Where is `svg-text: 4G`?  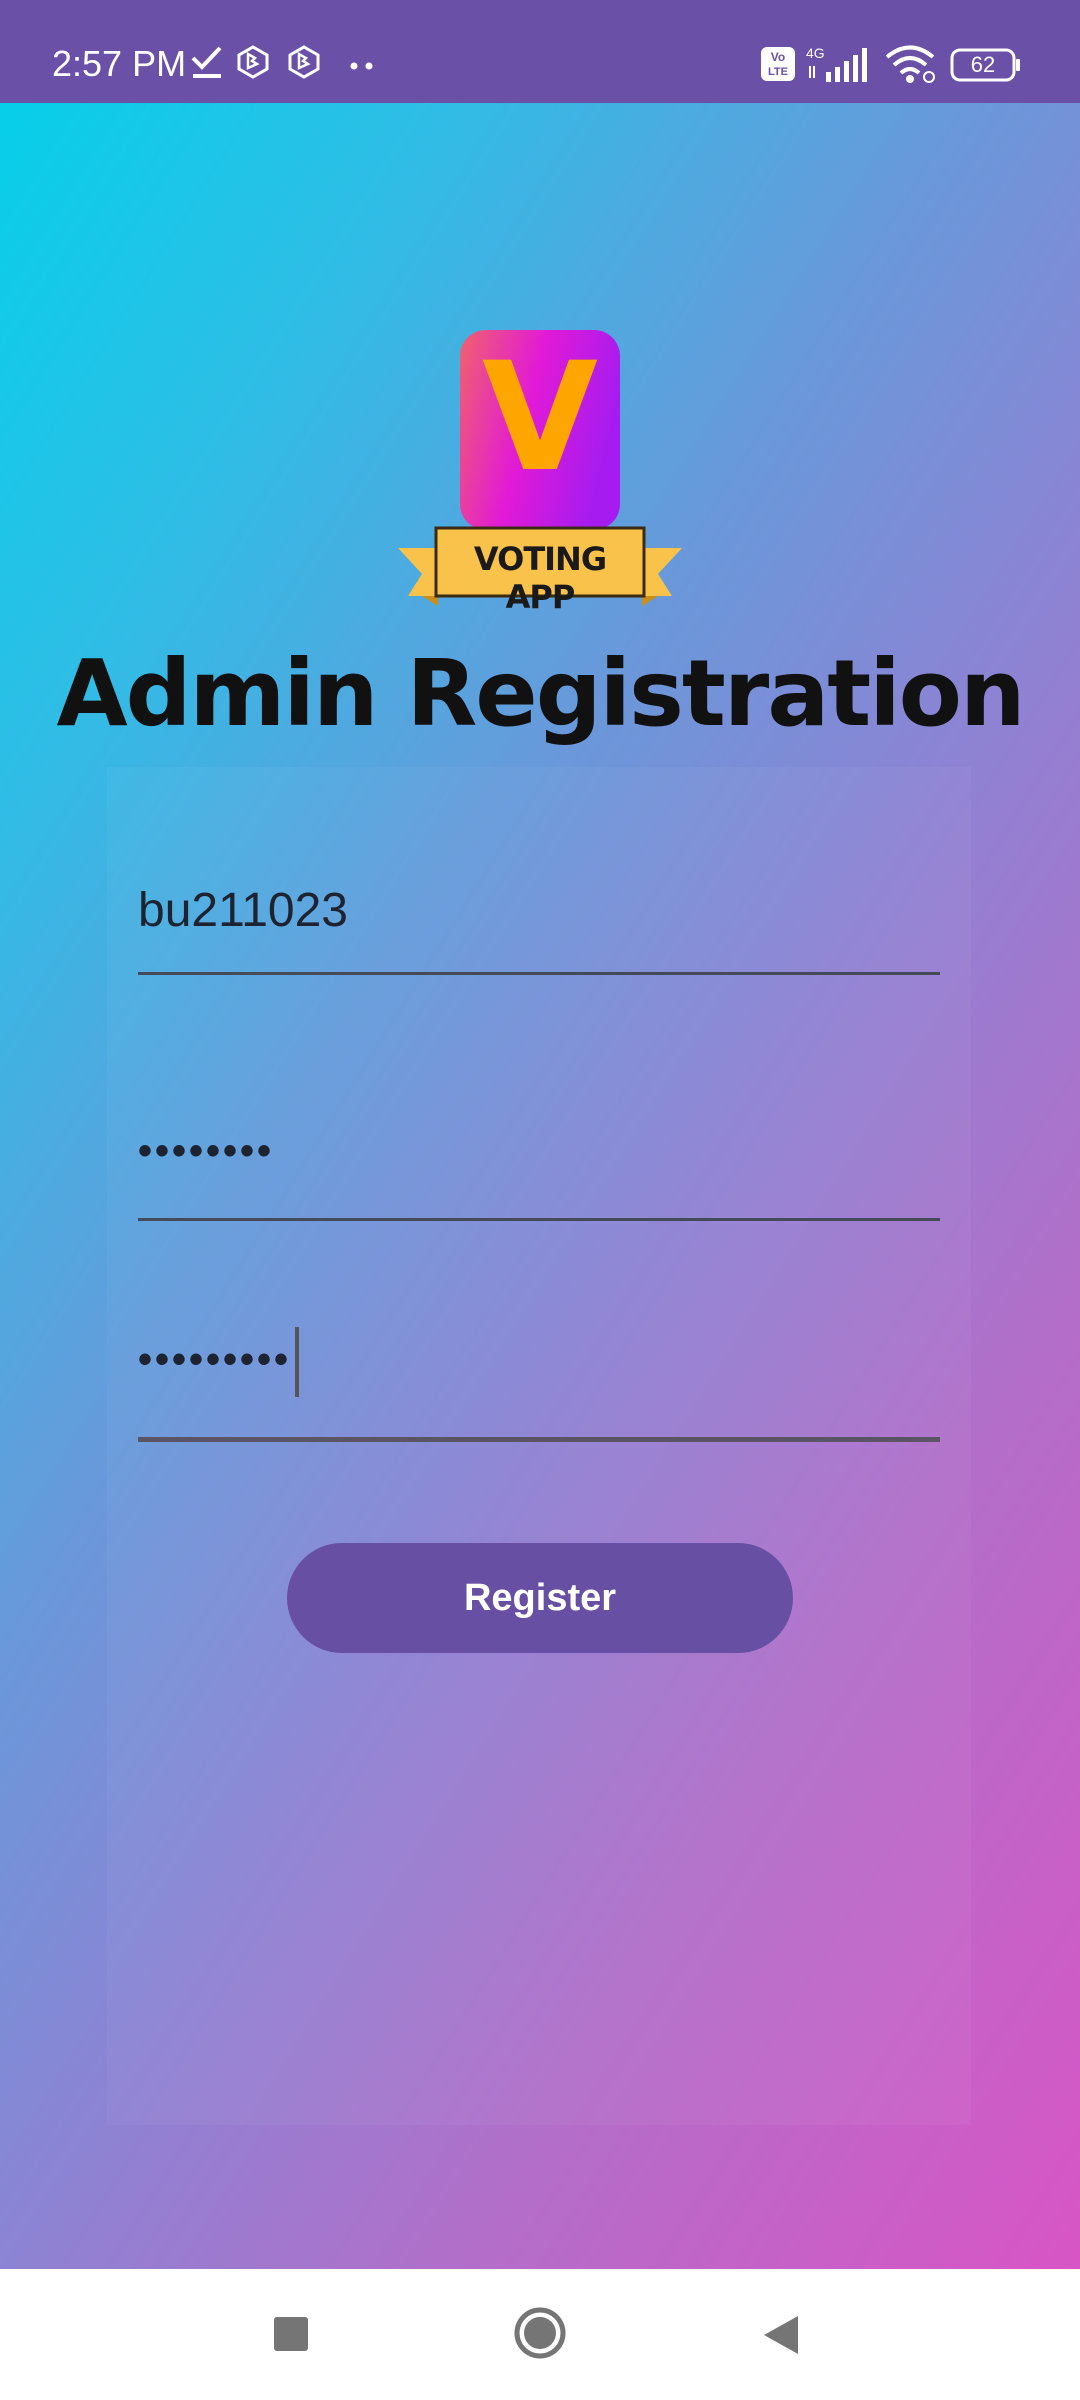 svg-text: 4G is located at coordinates (815, 53).